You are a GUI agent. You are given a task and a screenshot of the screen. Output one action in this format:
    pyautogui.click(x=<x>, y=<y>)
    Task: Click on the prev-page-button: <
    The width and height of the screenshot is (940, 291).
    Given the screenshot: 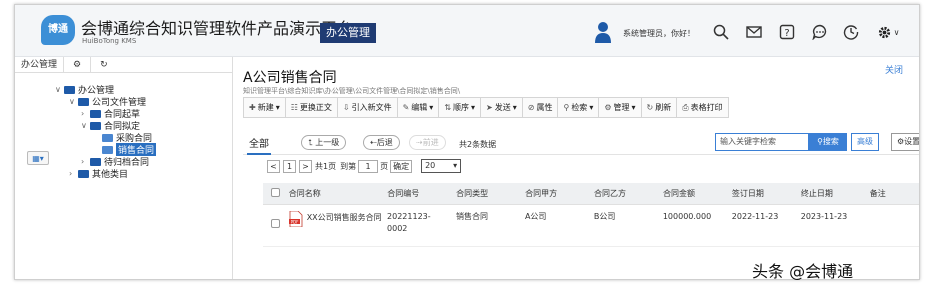 What is the action you would take?
    pyautogui.click(x=273, y=166)
    